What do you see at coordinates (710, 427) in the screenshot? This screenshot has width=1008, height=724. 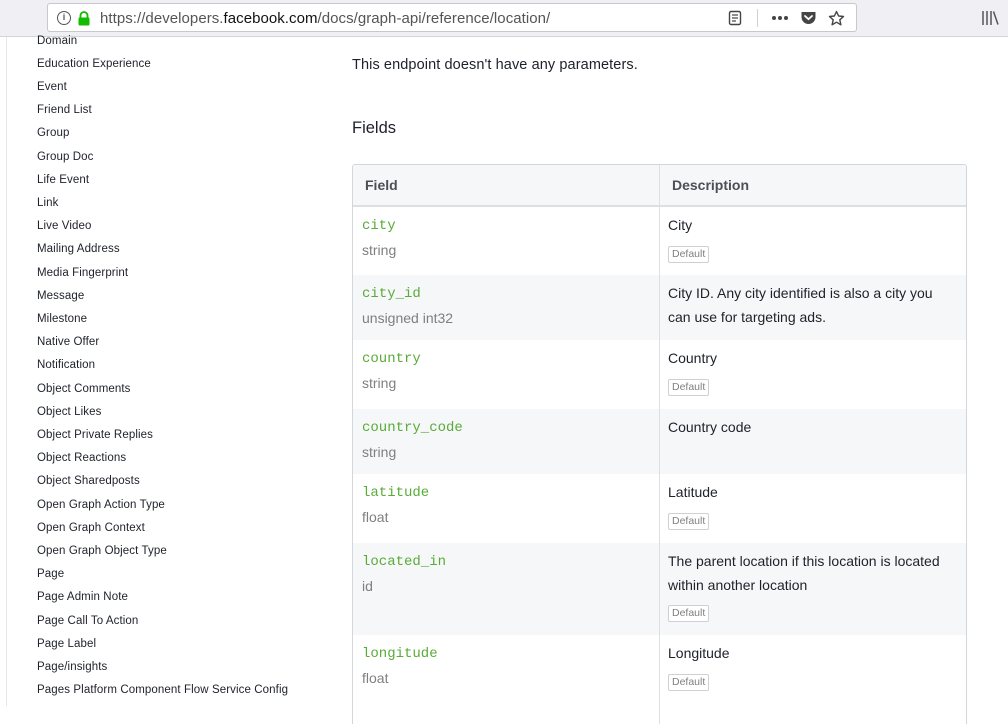 I see `field-description: Country code` at bounding box center [710, 427].